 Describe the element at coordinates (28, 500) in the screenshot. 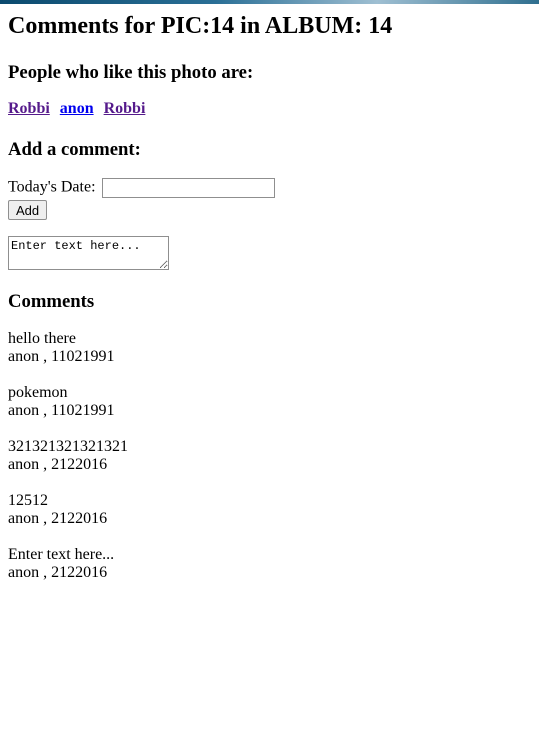

I see `comment-text: 12512` at that location.